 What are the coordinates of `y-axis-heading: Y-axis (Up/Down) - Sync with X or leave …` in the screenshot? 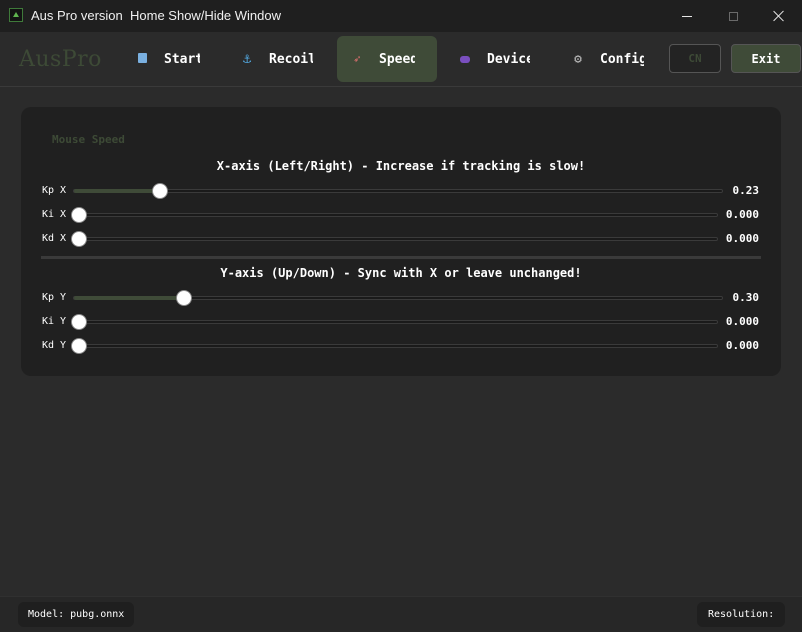 It's located at (401, 273).